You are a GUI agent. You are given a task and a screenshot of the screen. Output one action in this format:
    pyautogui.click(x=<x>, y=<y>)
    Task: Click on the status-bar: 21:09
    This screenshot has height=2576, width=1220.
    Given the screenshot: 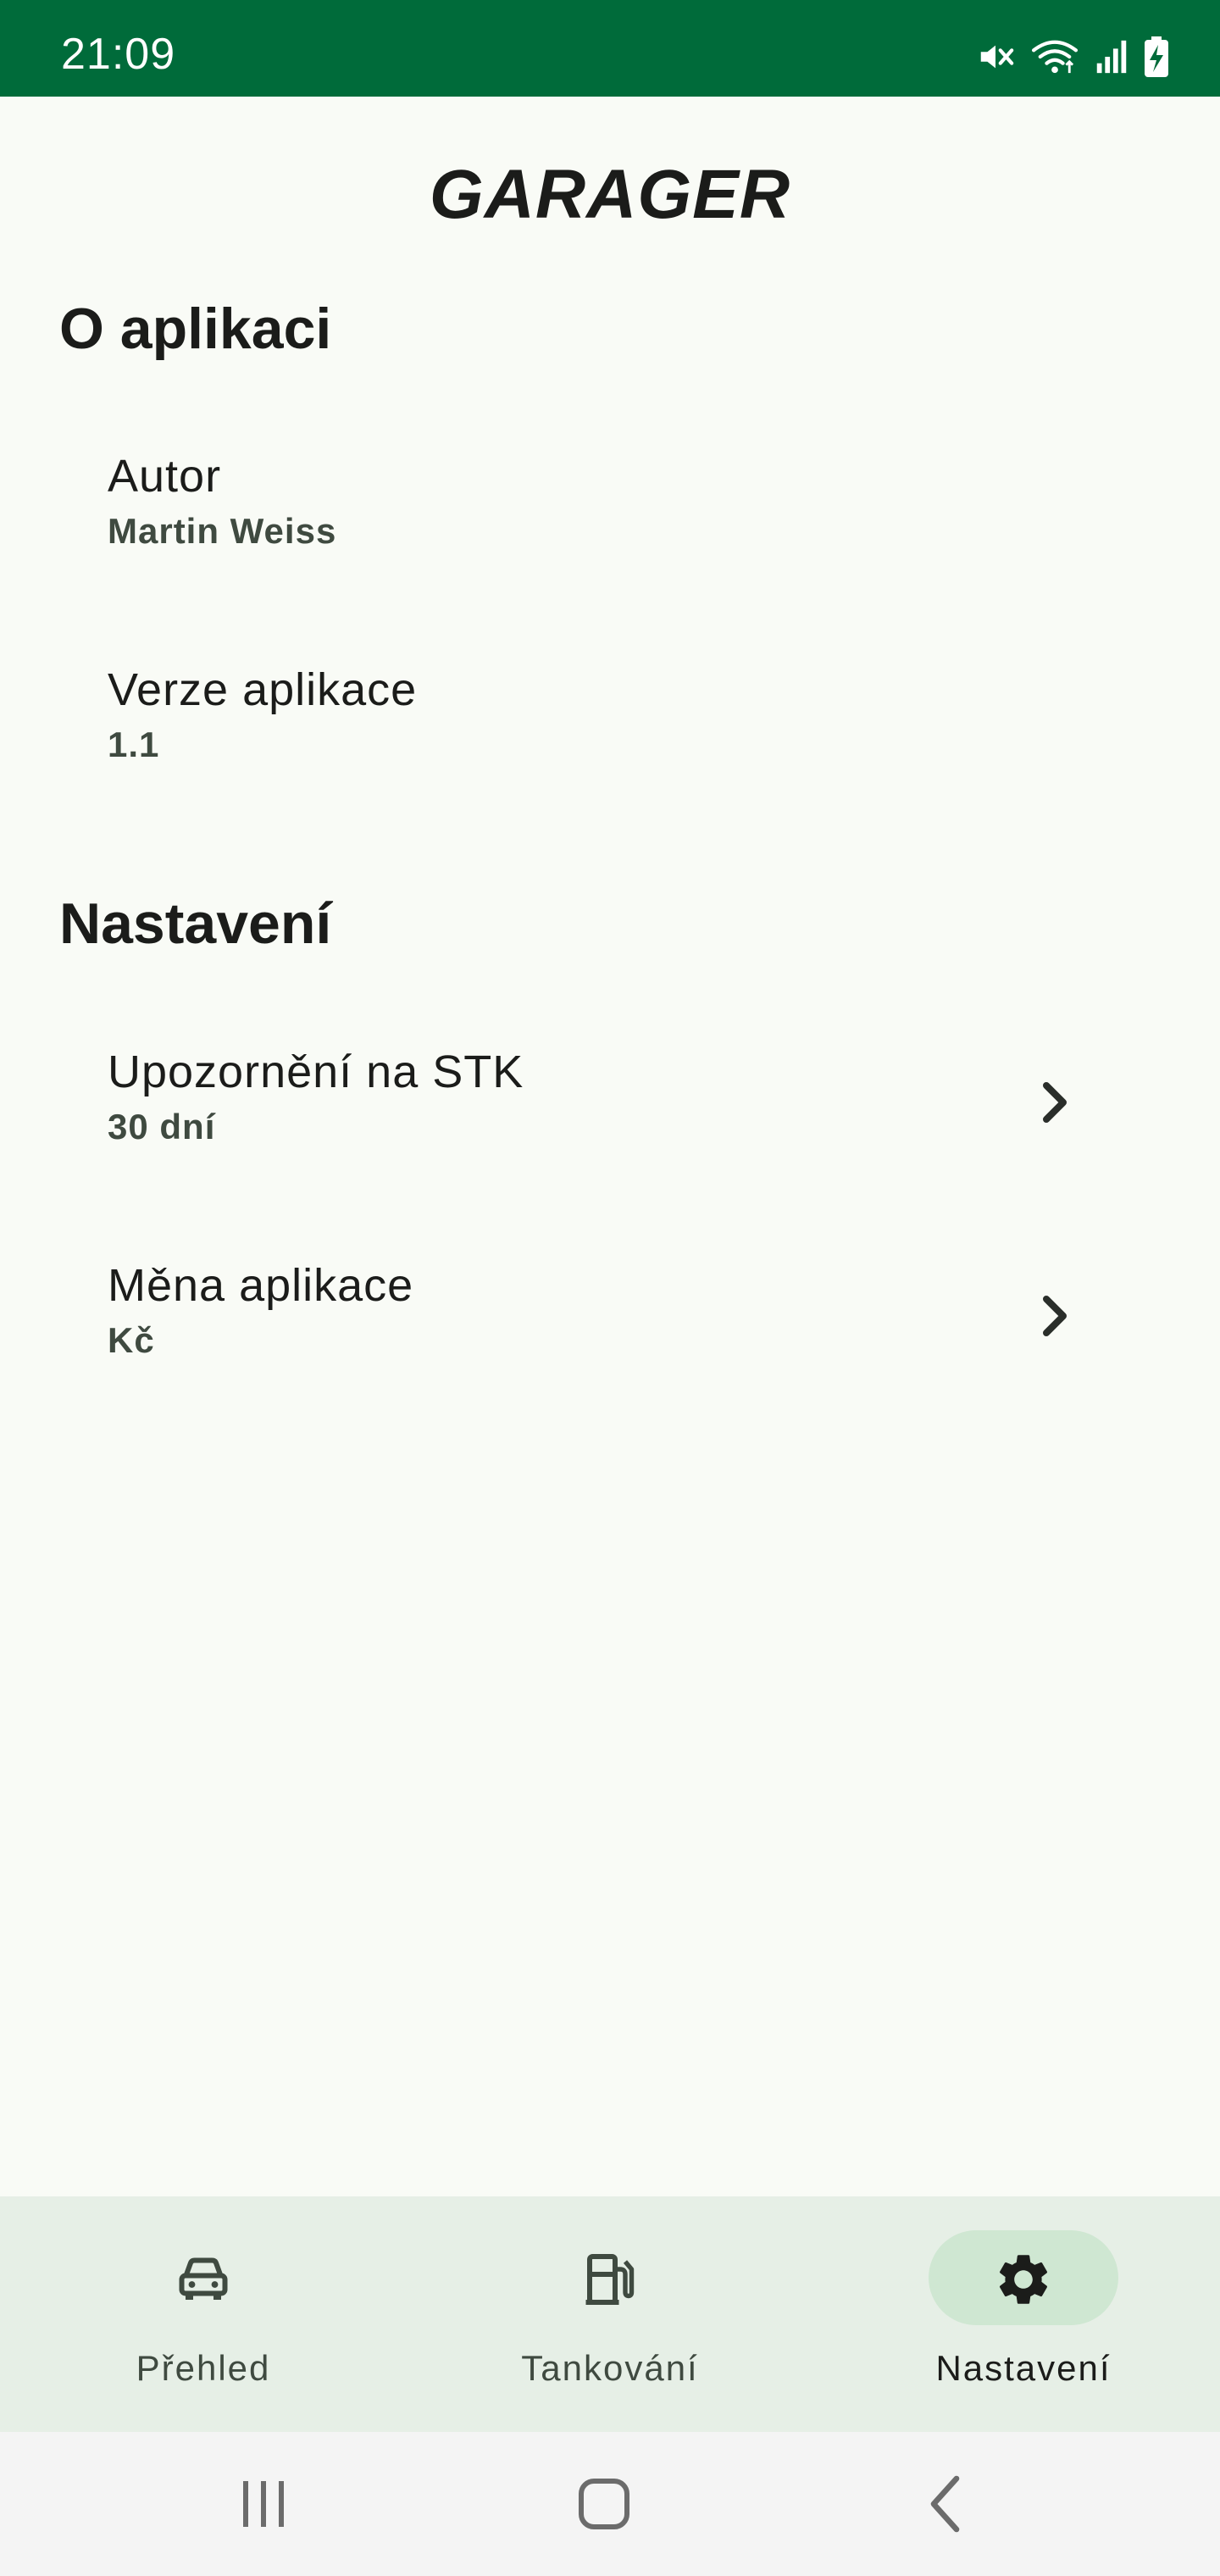 What is the action you would take?
    pyautogui.click(x=610, y=48)
    